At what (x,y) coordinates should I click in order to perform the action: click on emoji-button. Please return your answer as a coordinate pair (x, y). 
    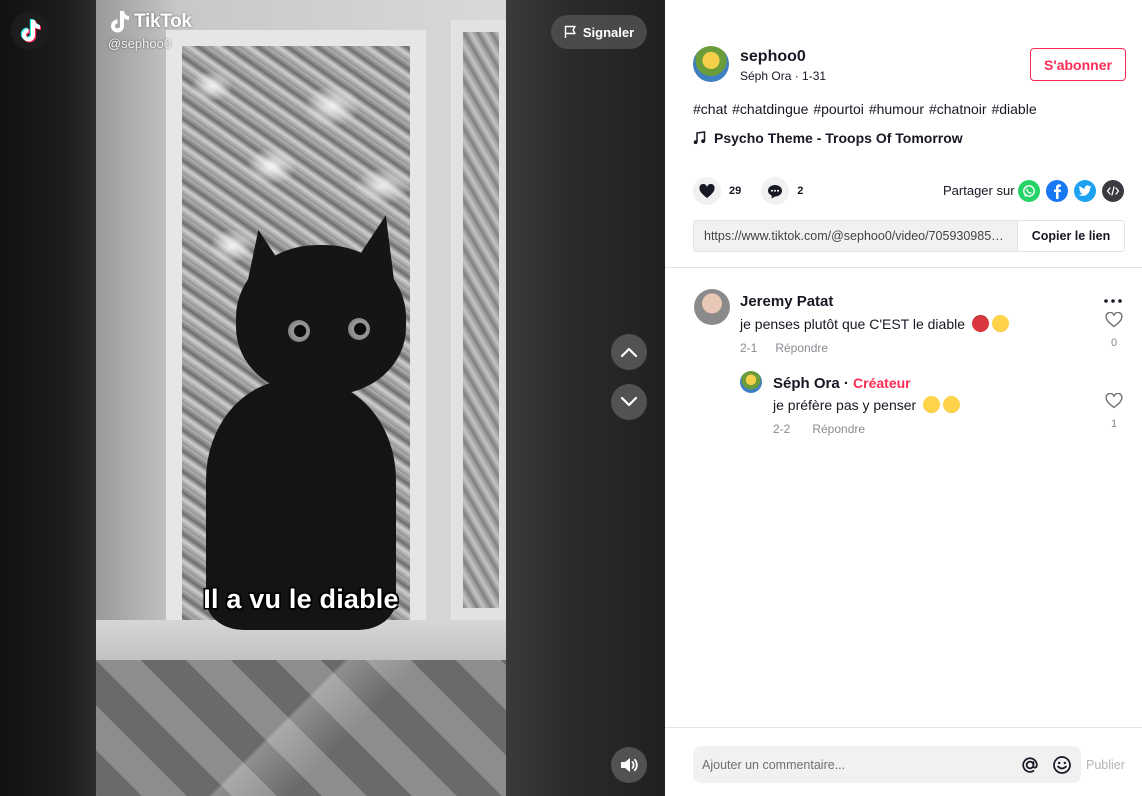
    Looking at the image, I should click on (1062, 765).